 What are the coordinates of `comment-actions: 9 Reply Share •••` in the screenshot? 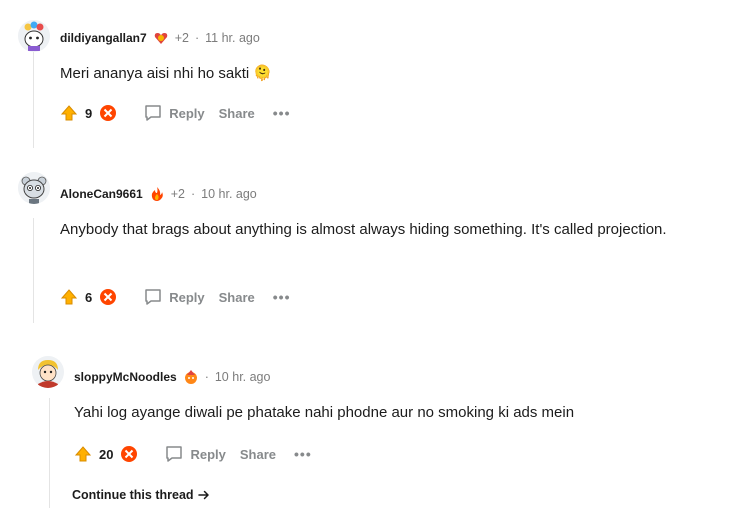 It's located at (175, 113).